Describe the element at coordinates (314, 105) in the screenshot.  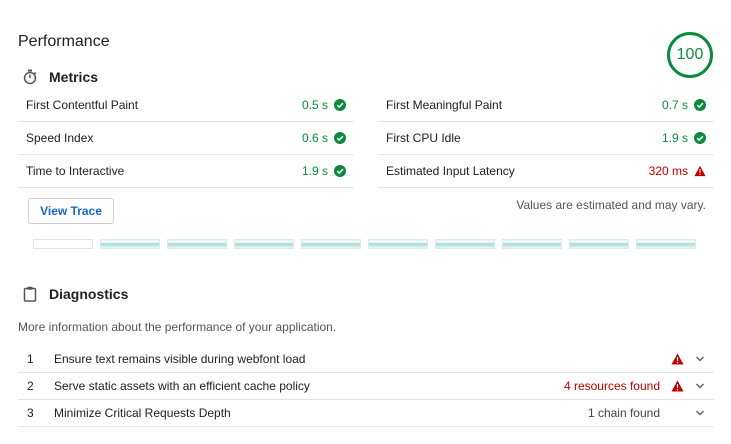
I see `metric-value: 0.5 s` at that location.